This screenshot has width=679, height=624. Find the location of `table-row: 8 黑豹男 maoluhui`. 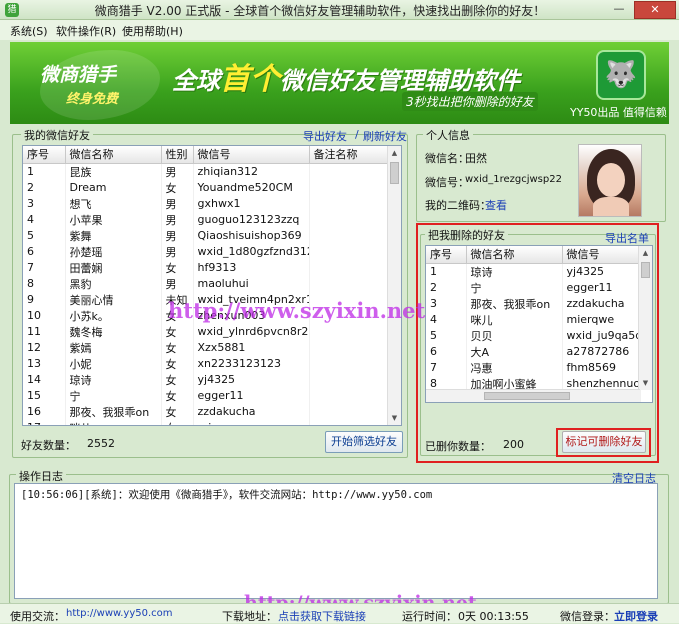

table-row: 8 黑豹男 maoluhui is located at coordinates (206, 283).